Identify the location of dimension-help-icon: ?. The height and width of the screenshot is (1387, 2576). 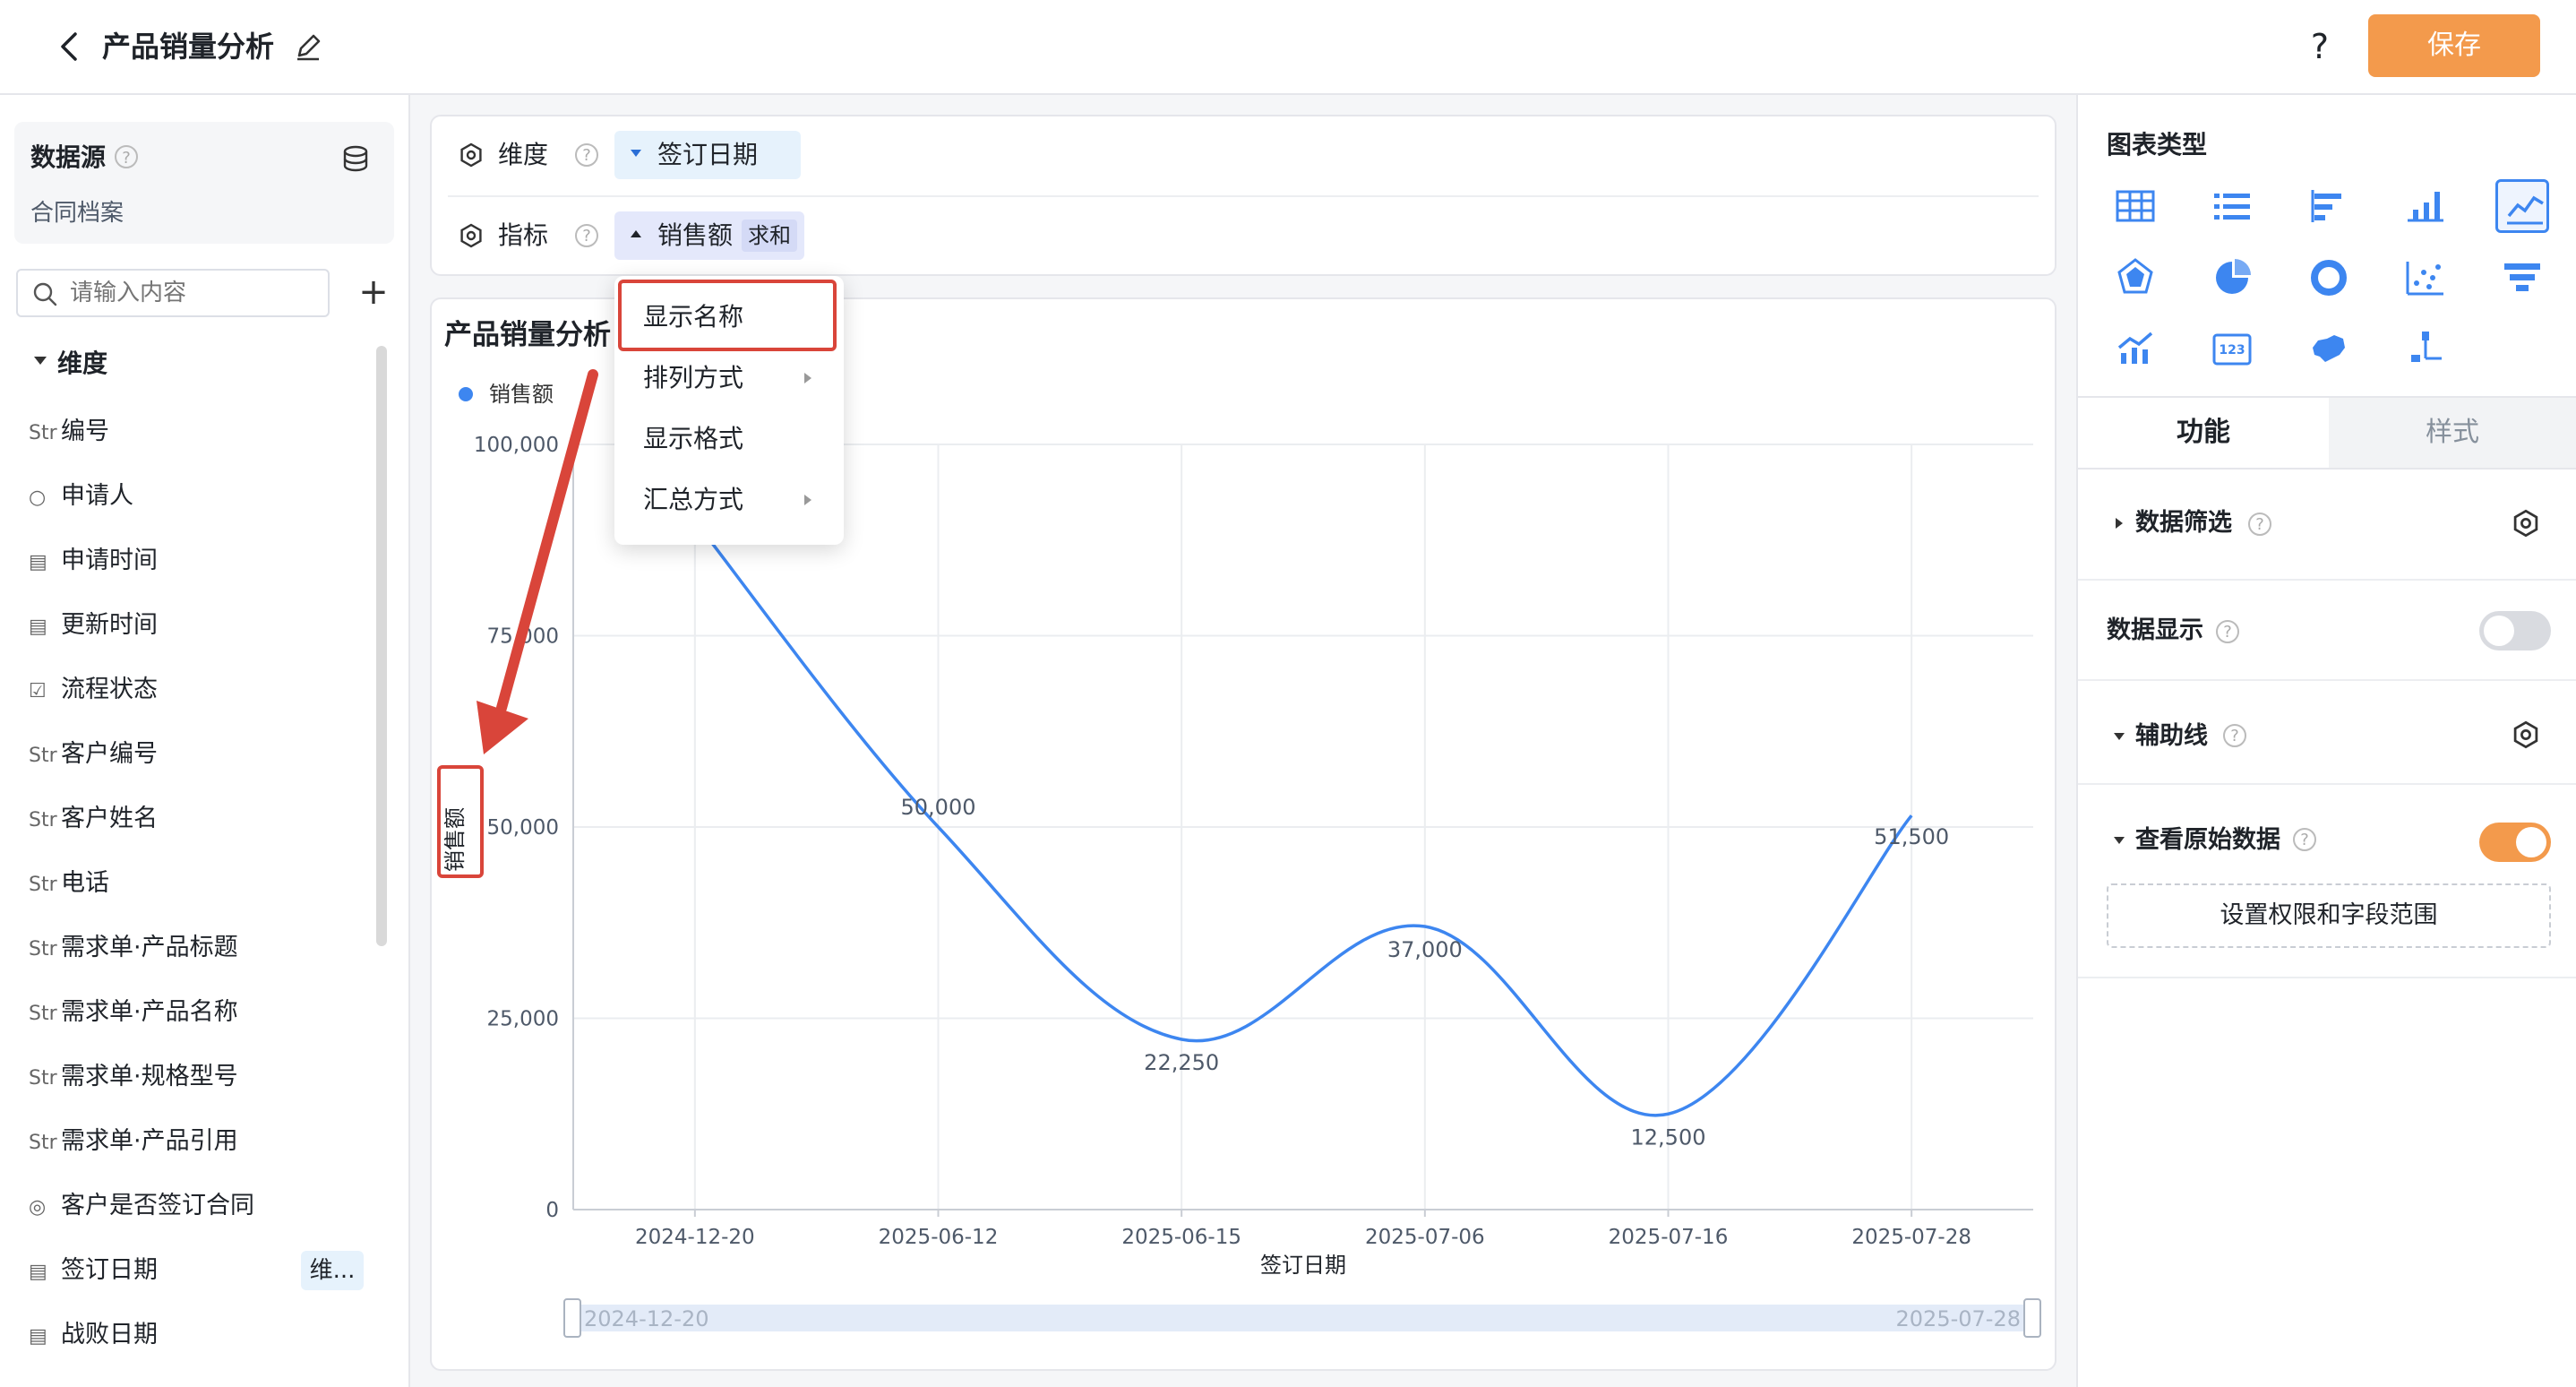
(586, 155).